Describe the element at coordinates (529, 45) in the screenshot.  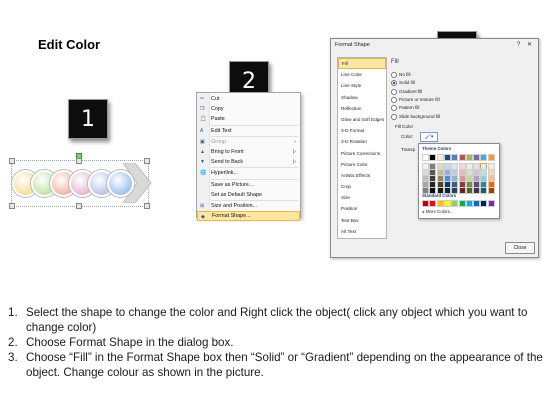
I see `close-icon: ✕` at that location.